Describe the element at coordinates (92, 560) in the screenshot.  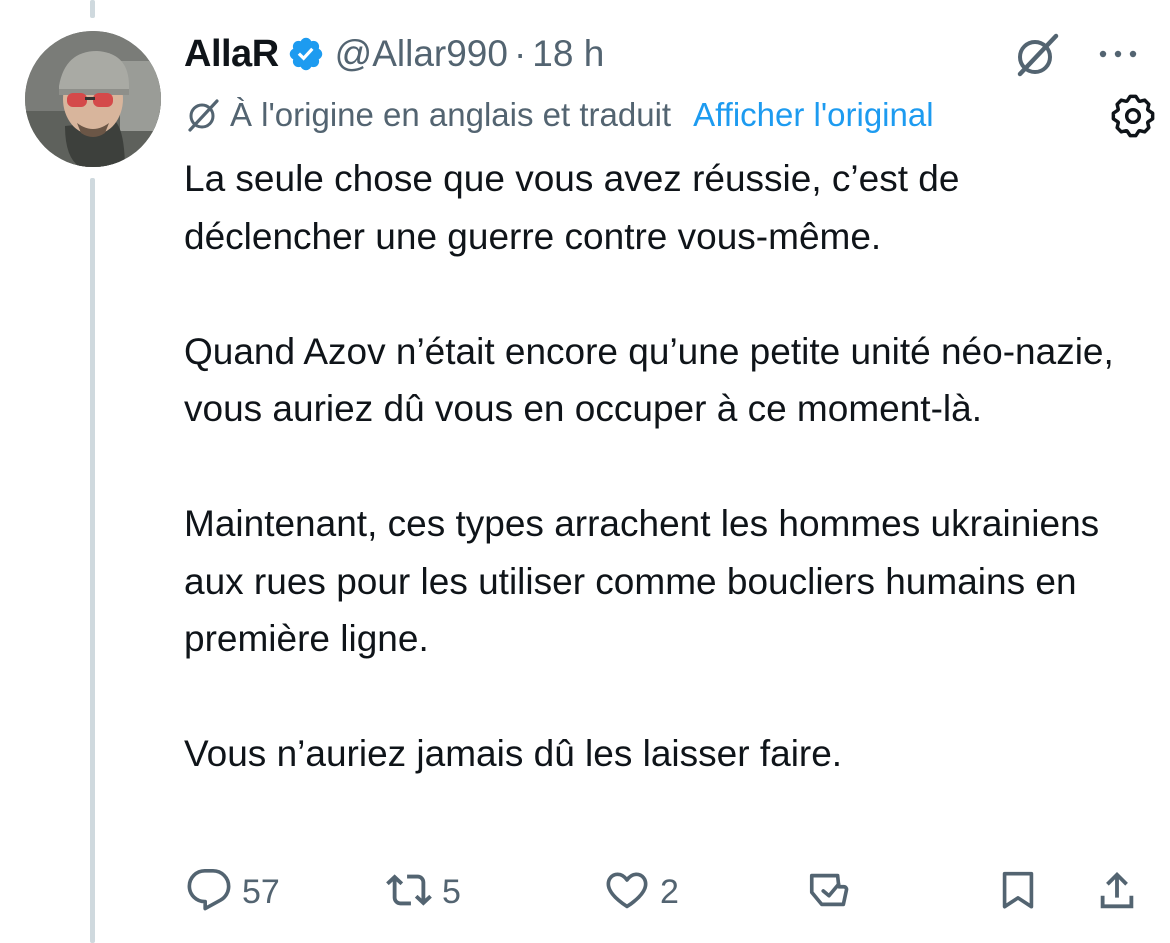
I see `thread-line` at that location.